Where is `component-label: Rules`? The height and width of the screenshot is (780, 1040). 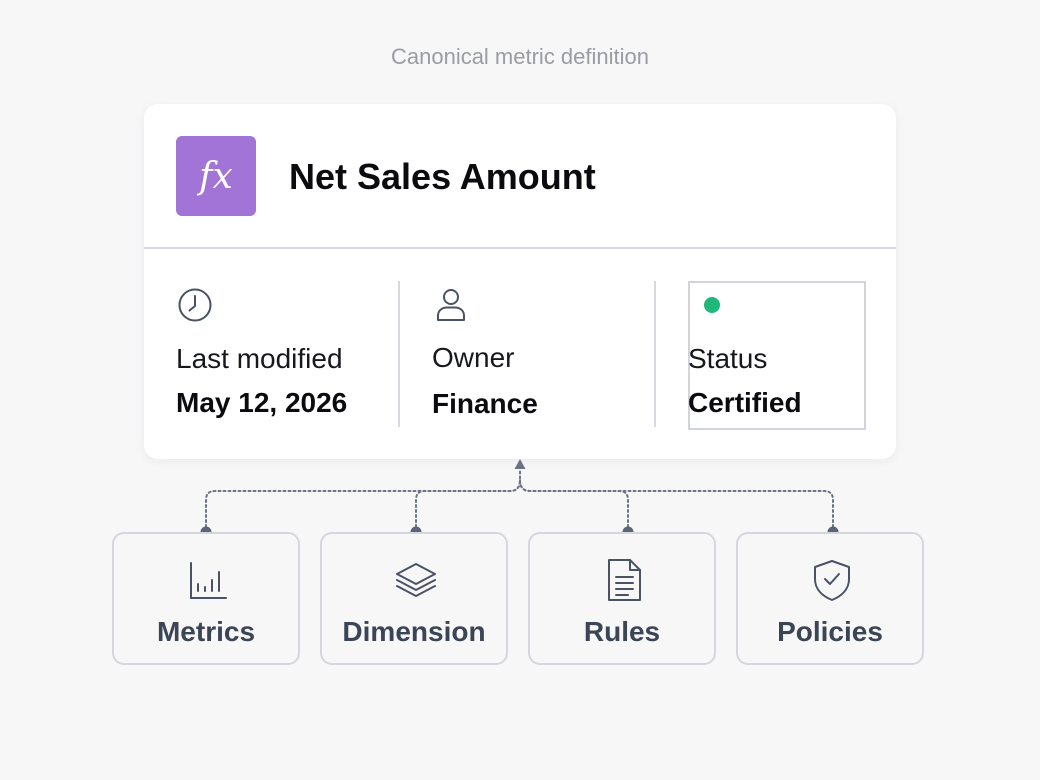
component-label: Rules is located at coordinates (622, 631).